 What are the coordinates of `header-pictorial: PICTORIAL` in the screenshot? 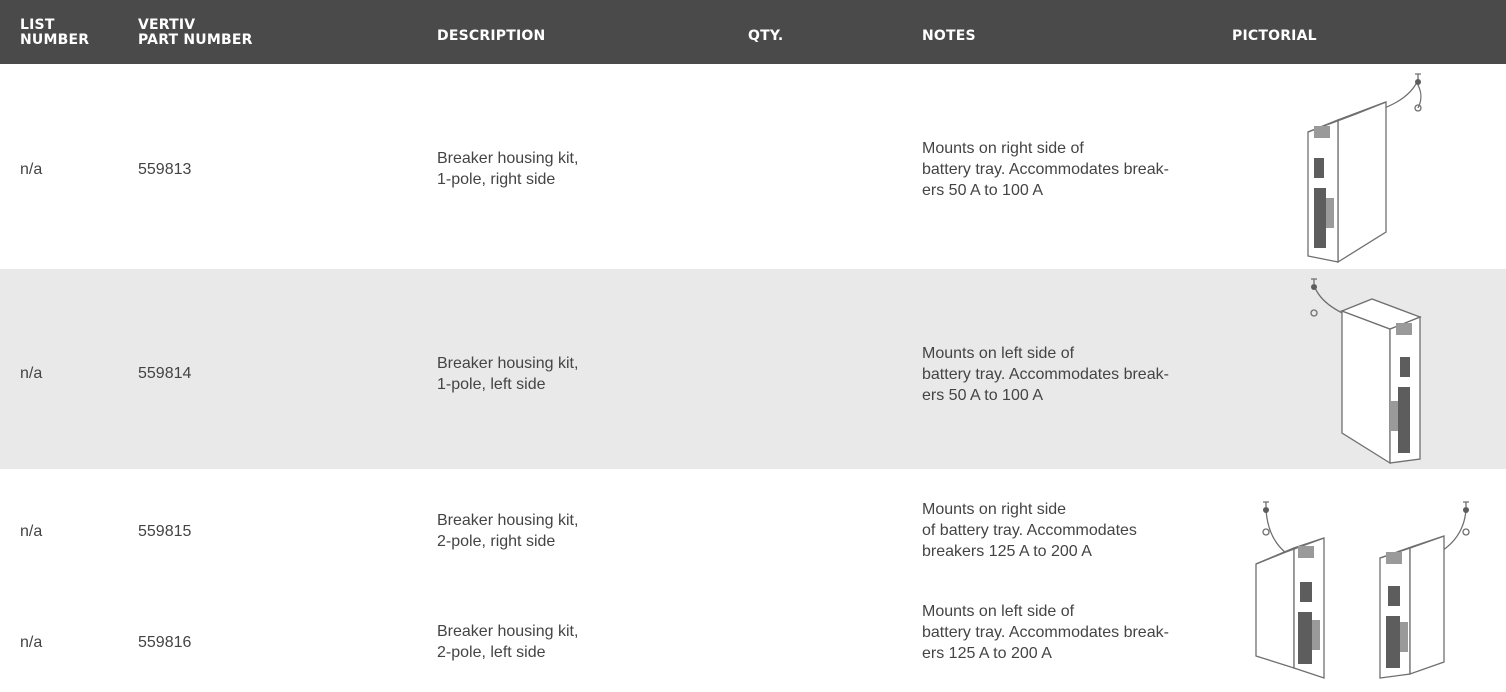 It's located at (1274, 36).